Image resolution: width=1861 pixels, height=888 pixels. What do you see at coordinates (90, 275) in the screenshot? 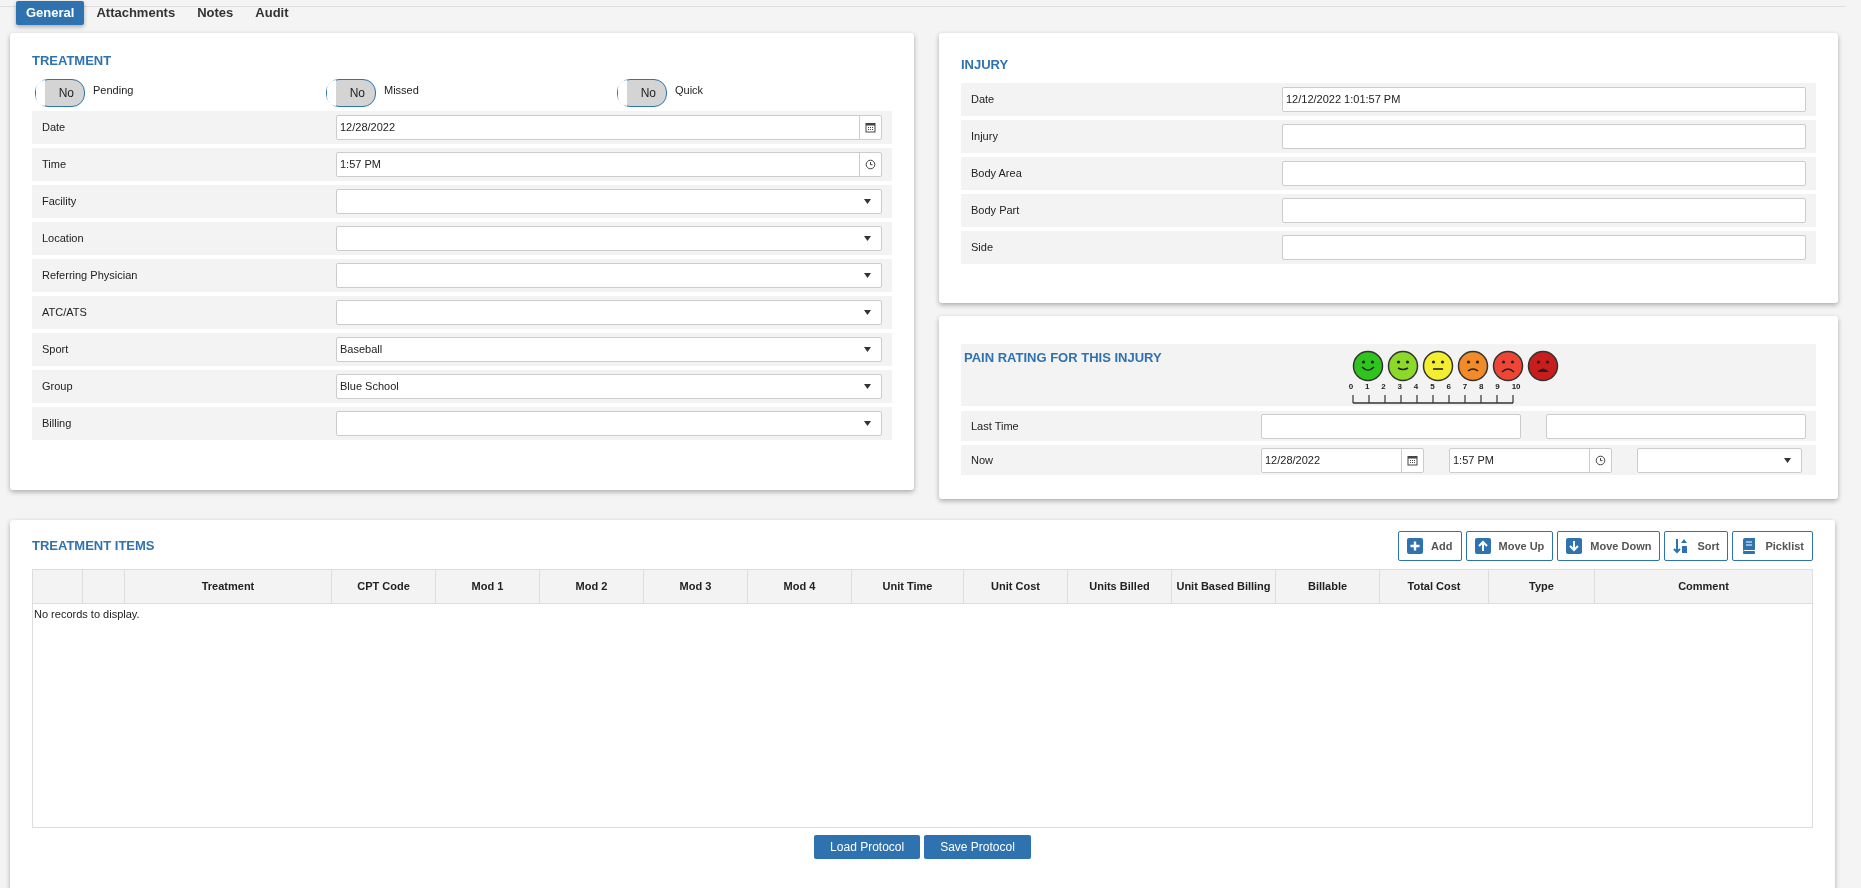
I see `field-label: Referring Physician` at bounding box center [90, 275].